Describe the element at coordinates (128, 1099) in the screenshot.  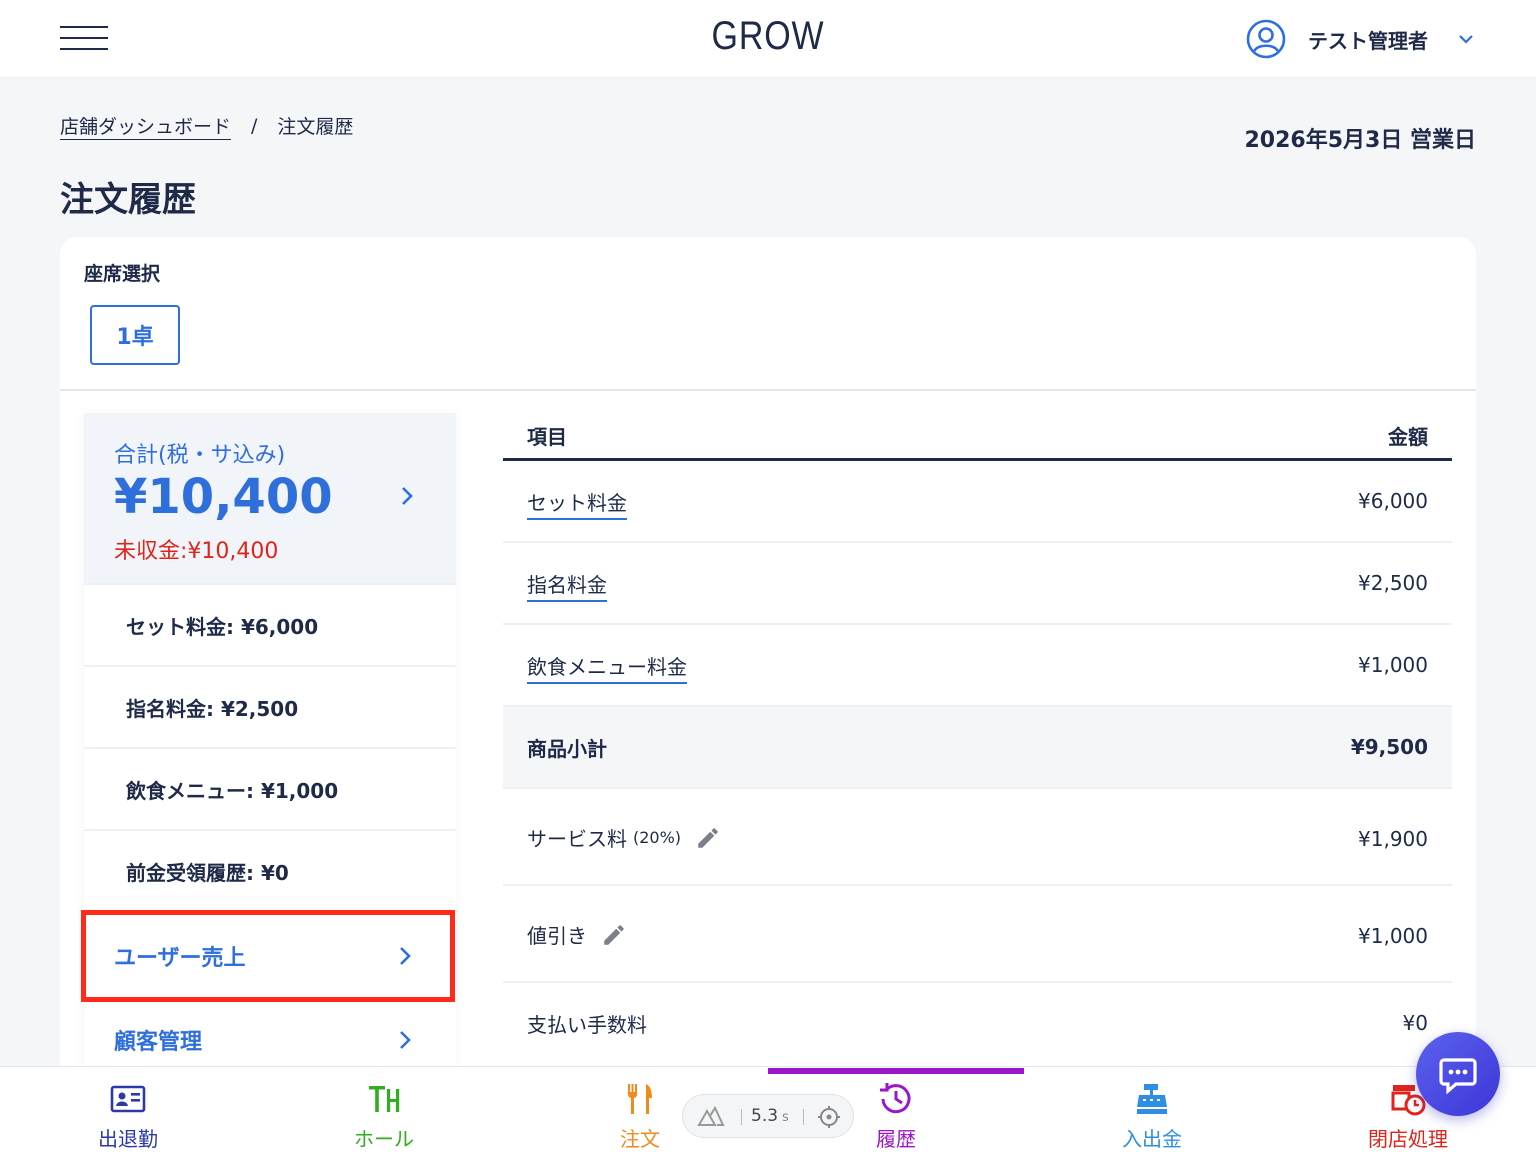
I see `id-card-icon` at that location.